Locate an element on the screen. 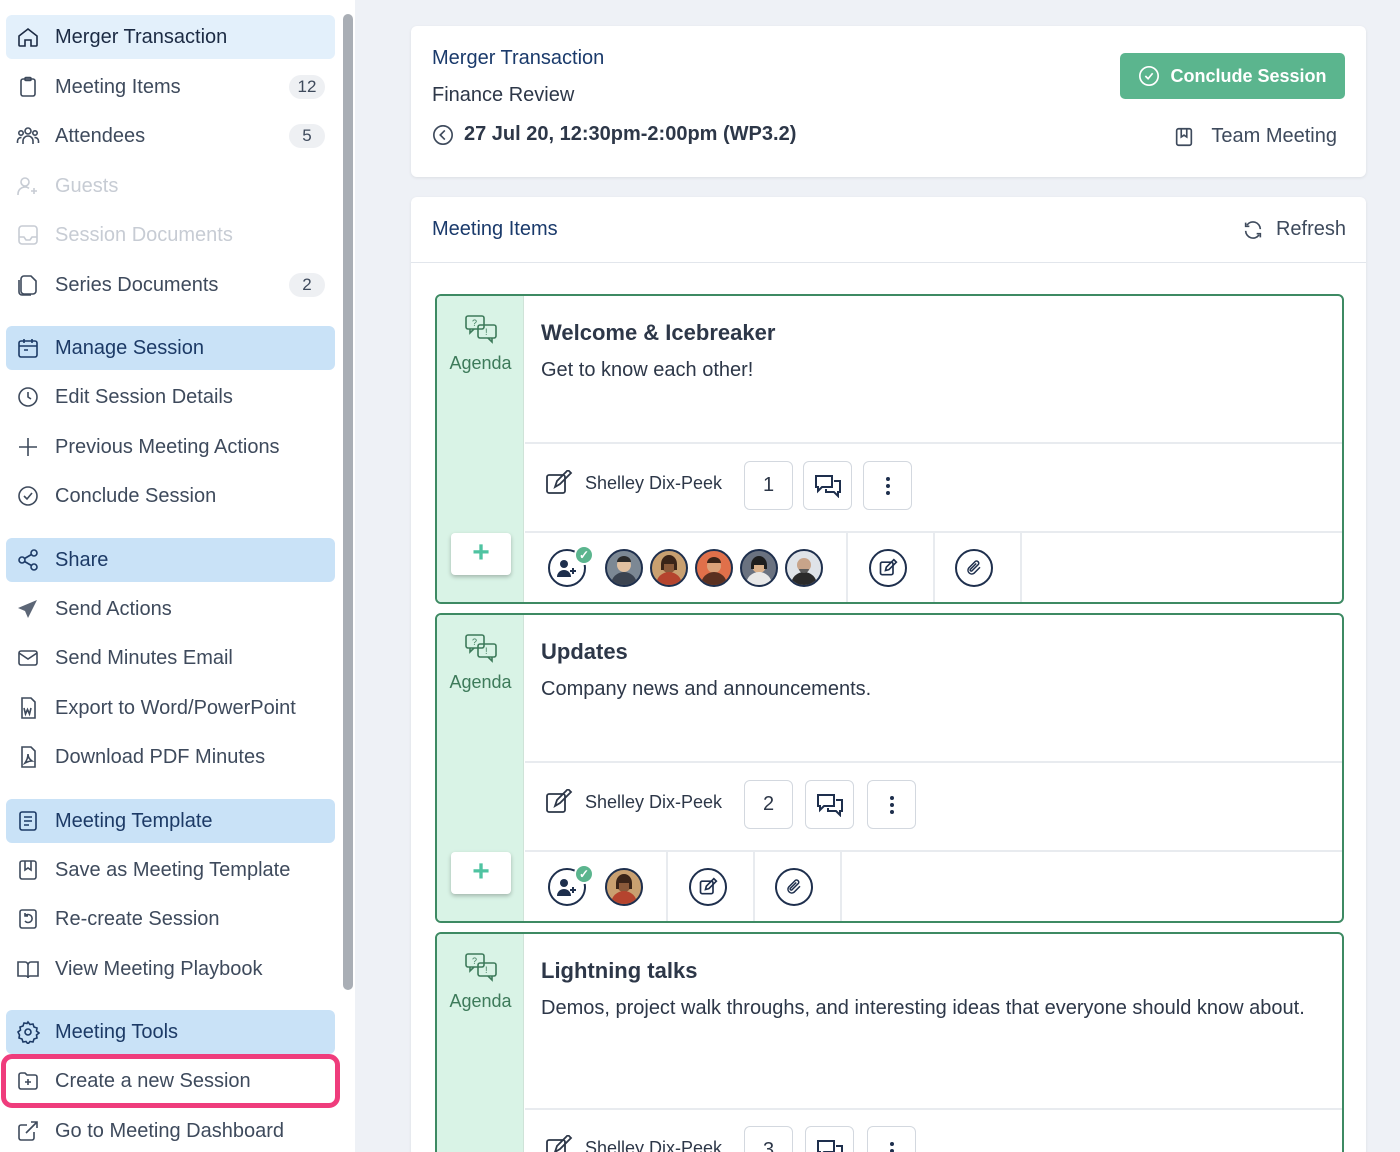  conclude-session-button: Conclude Session is located at coordinates (1232, 76).